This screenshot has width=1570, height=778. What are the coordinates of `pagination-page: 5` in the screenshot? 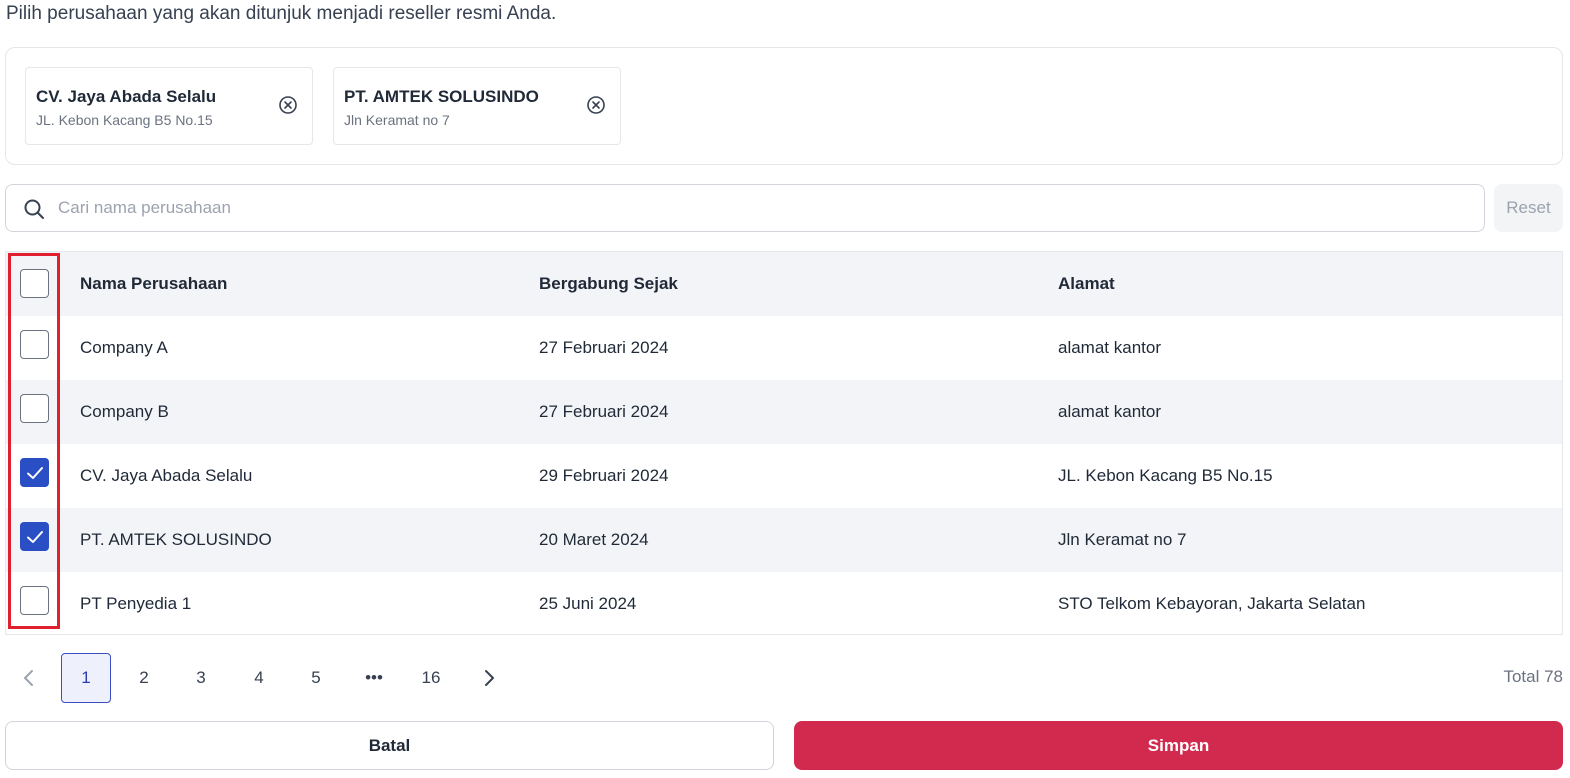 It's located at (316, 678).